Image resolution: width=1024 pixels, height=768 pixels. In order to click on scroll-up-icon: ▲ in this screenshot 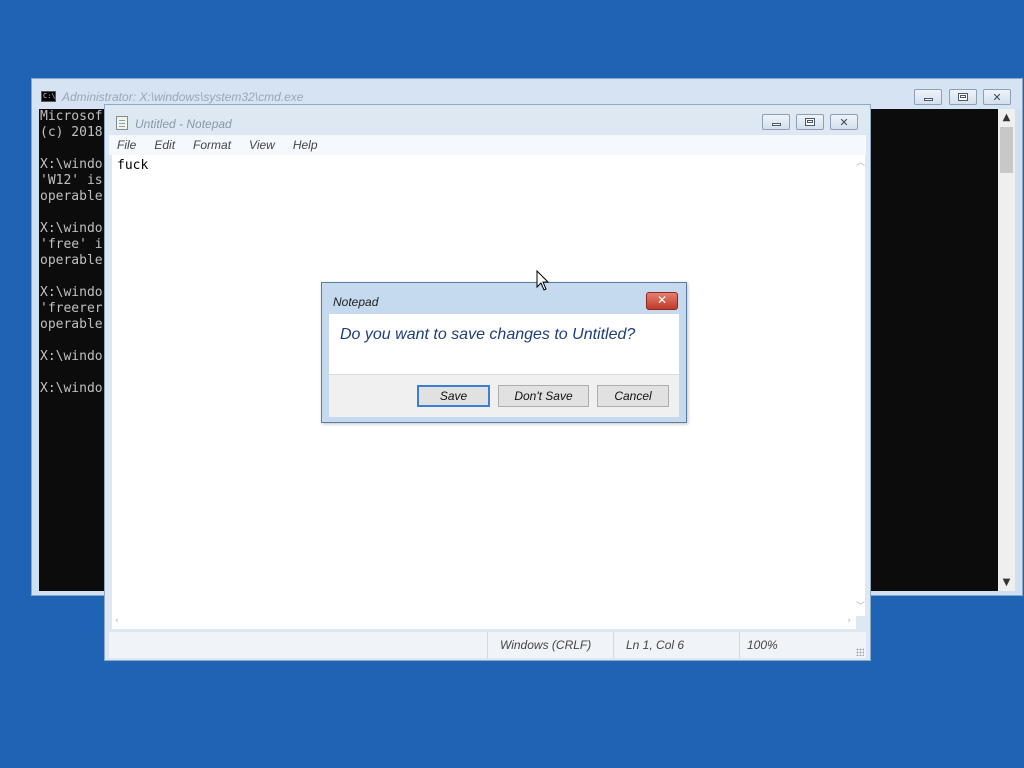, I will do `click(1006, 117)`.